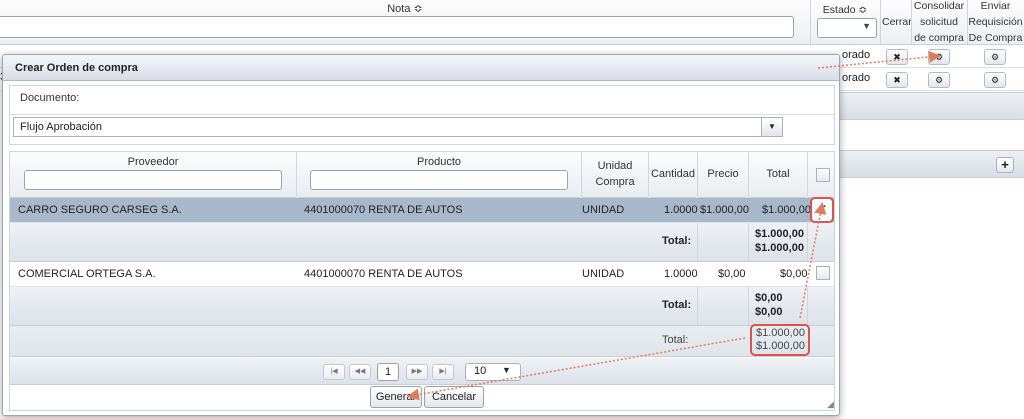 This screenshot has width=1024, height=419. Describe the element at coordinates (879, 59) in the screenshot. I see `arrow-to-consolidar` at that location.